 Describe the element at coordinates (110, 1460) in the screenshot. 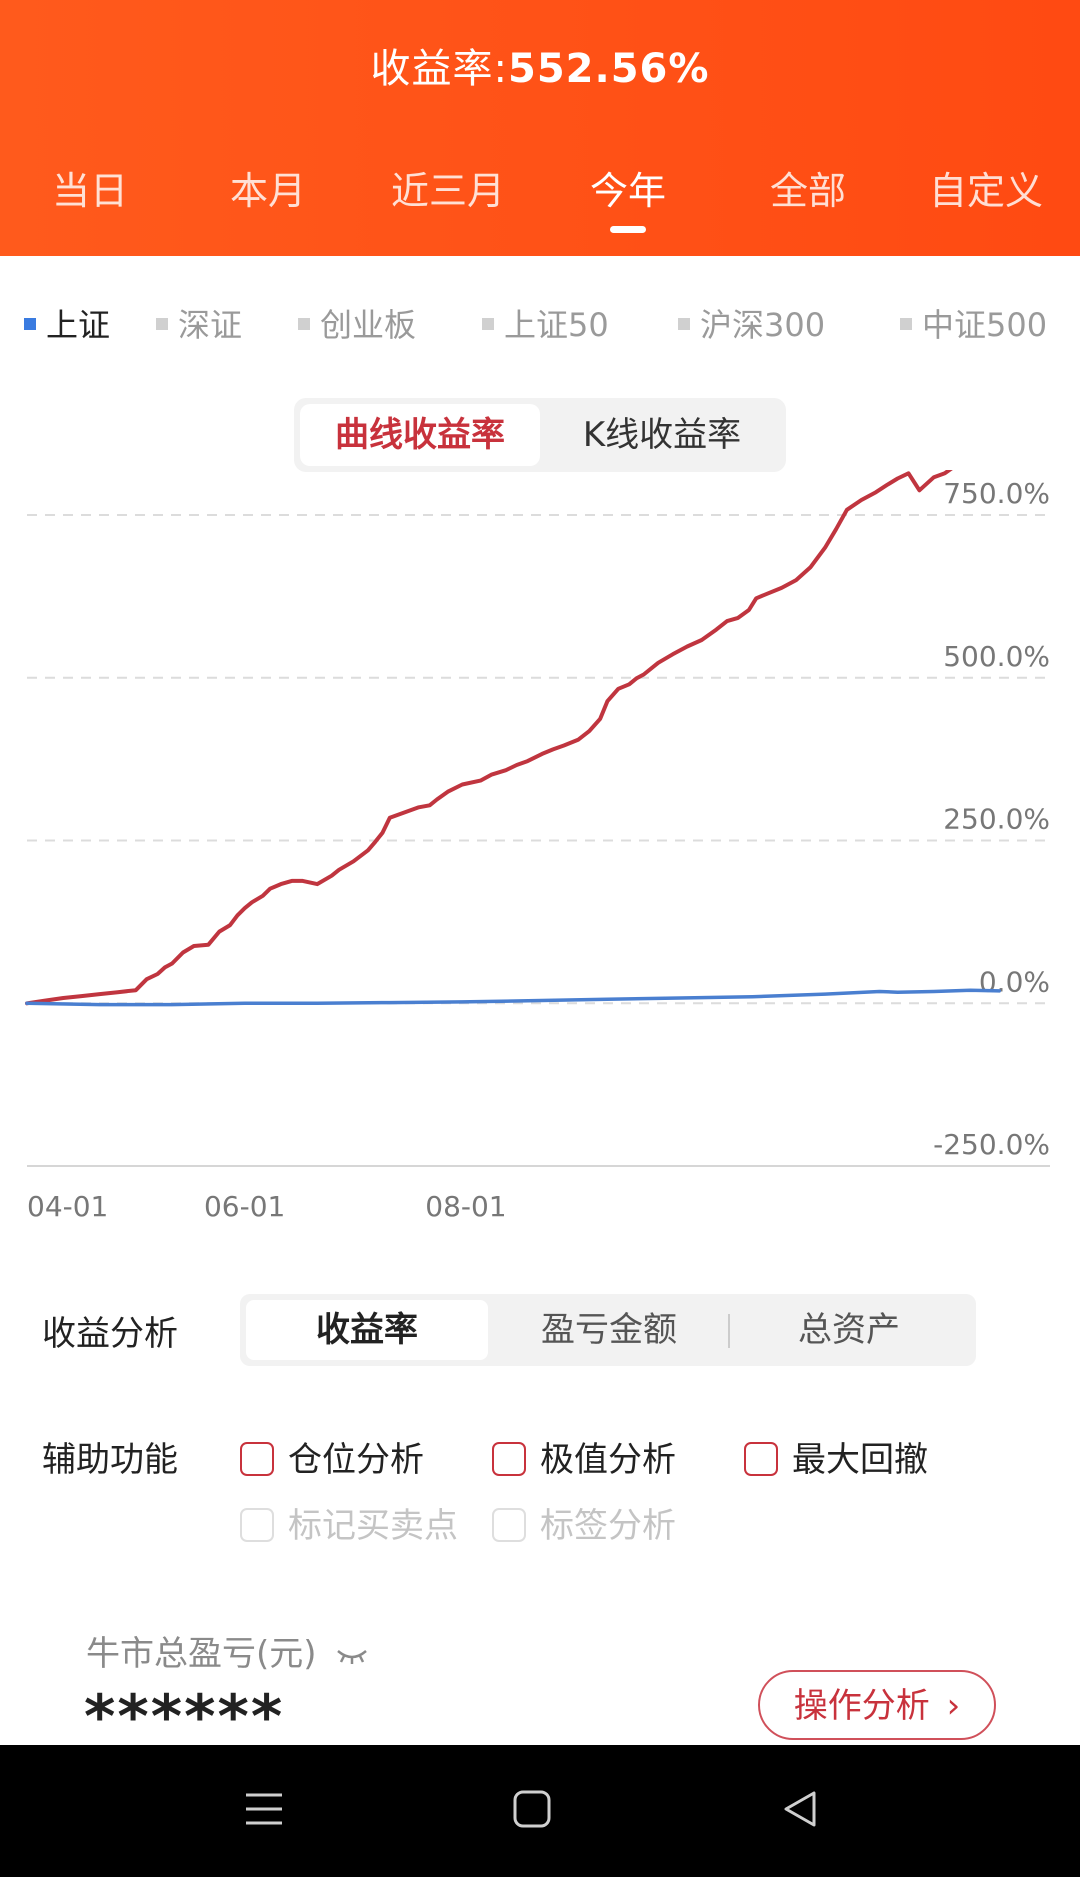

I see `assist-label: 辅助功能` at that location.